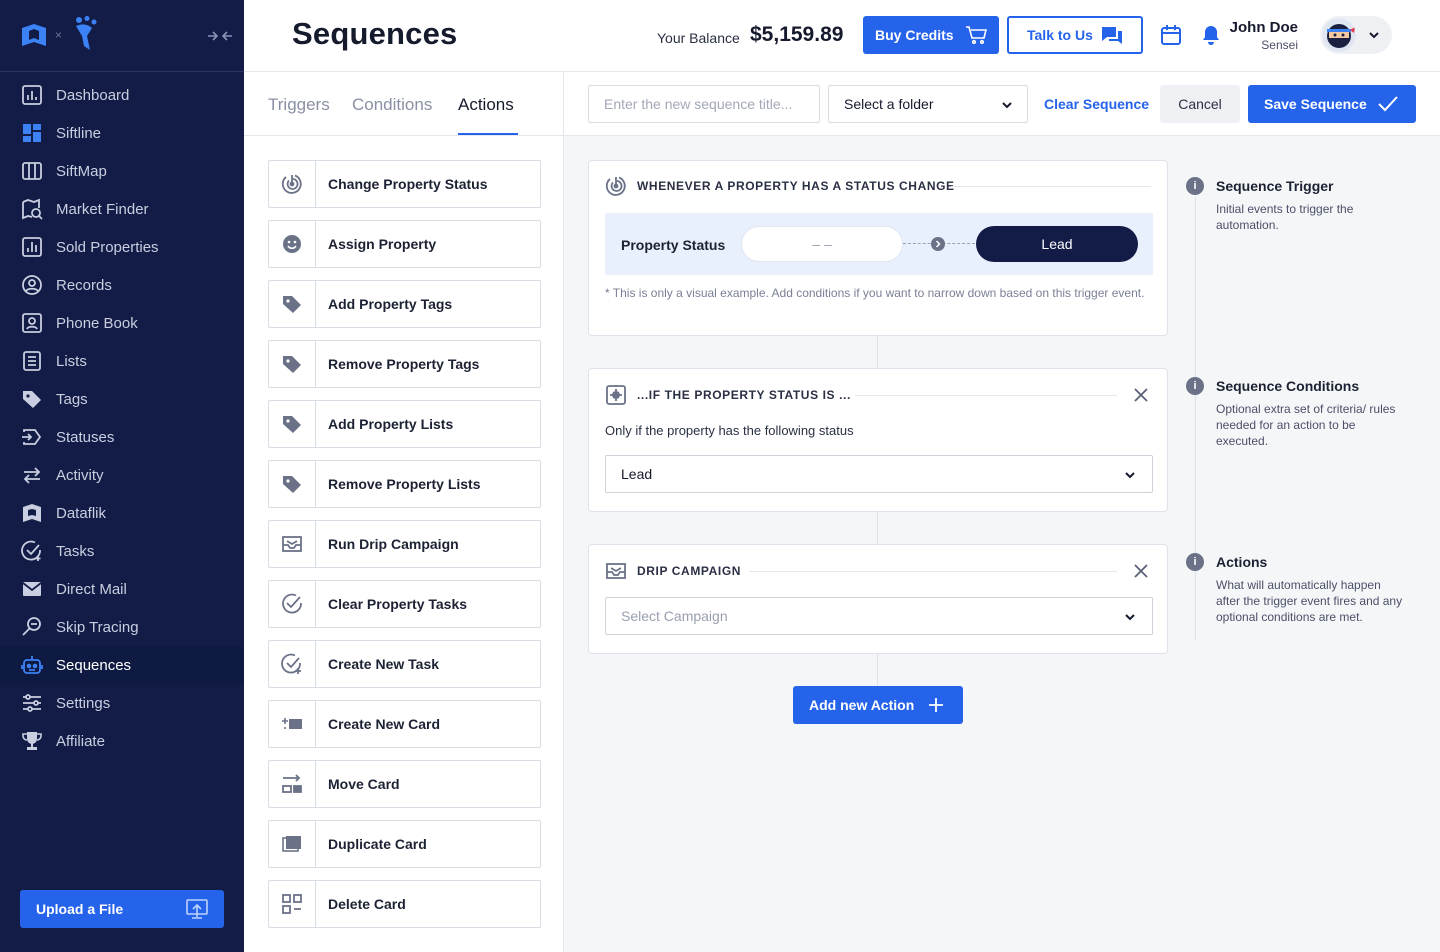 This screenshot has height=952, width=1440. Describe the element at coordinates (404, 904) in the screenshot. I see `action-delete-card: Delete Card` at that location.